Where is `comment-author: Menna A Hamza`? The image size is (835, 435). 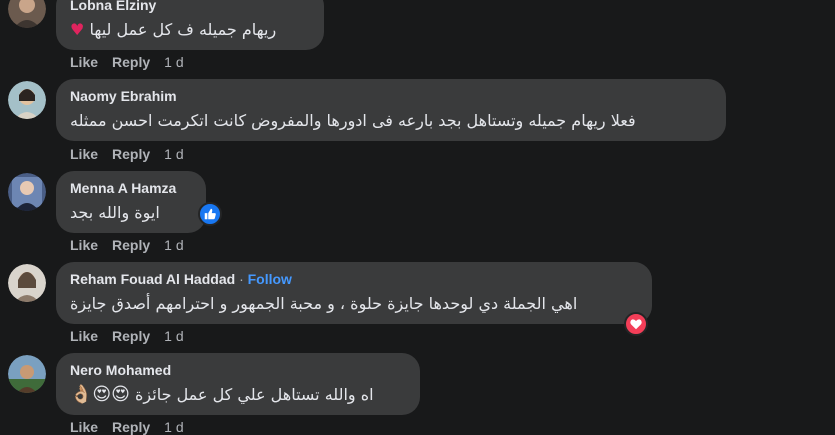 comment-author: Menna A Hamza is located at coordinates (131, 188).